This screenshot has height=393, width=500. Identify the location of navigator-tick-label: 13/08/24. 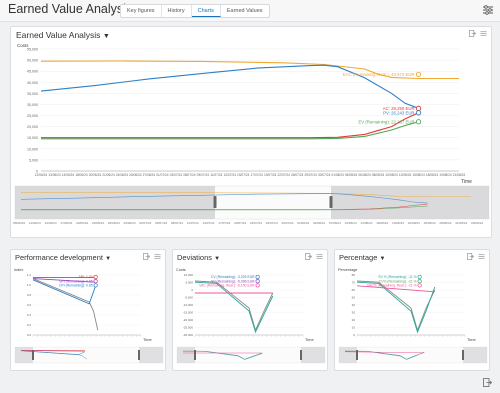
(366, 223).